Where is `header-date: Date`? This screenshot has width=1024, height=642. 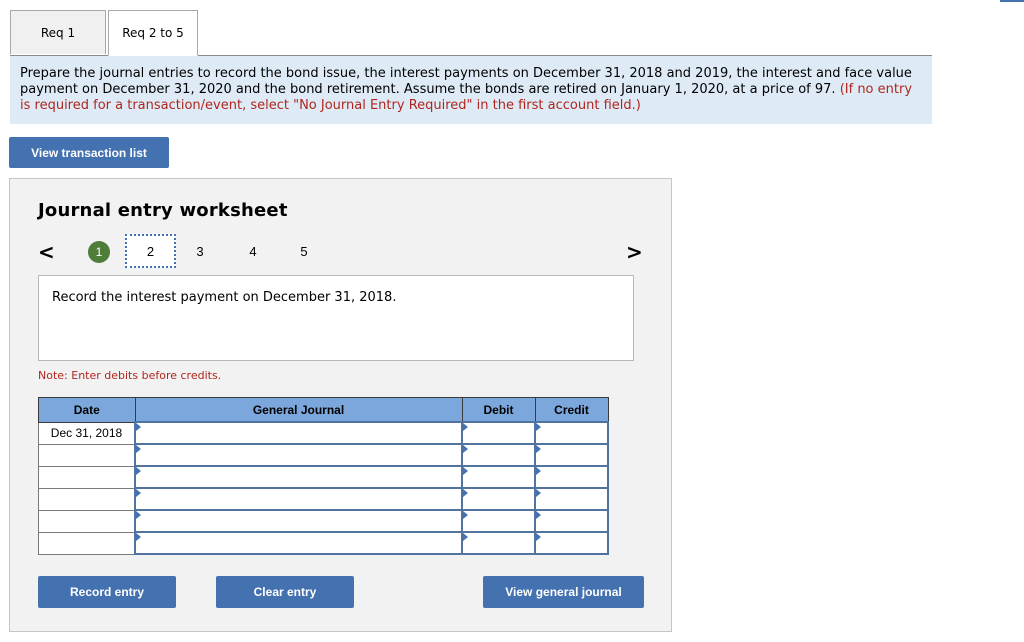
header-date: Date is located at coordinates (87, 410).